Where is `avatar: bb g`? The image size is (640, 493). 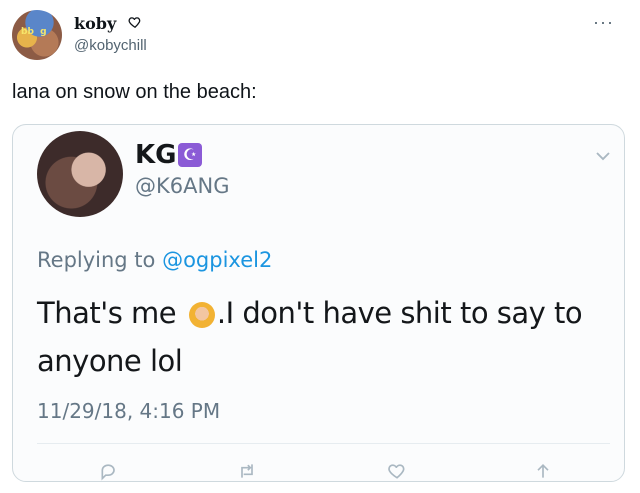 avatar: bb g is located at coordinates (37, 35).